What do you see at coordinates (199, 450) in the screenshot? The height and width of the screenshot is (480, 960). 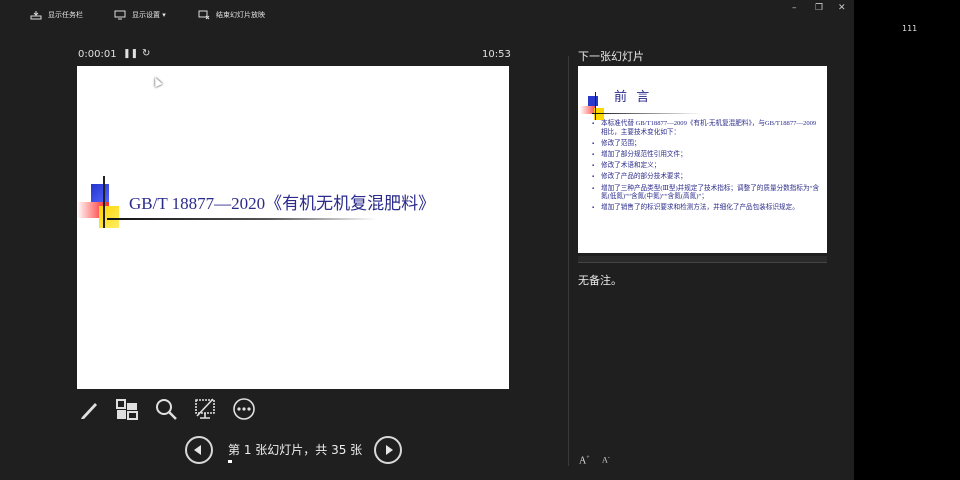 I see `previous-slide-button` at bounding box center [199, 450].